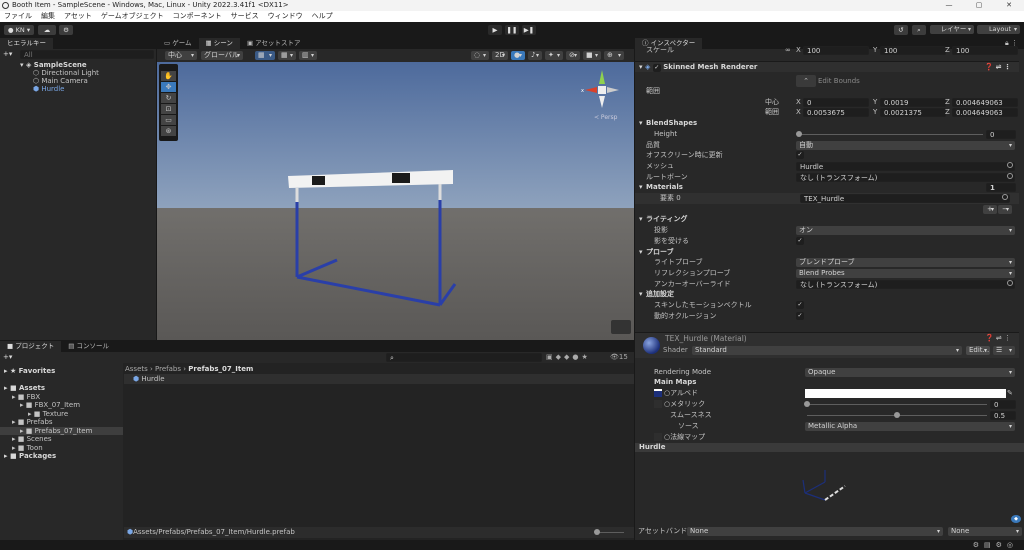 The width and height of the screenshot is (1024, 550). What do you see at coordinates (47, 30) in the screenshot?
I see `cloud-icon: ☁` at bounding box center [47, 30].